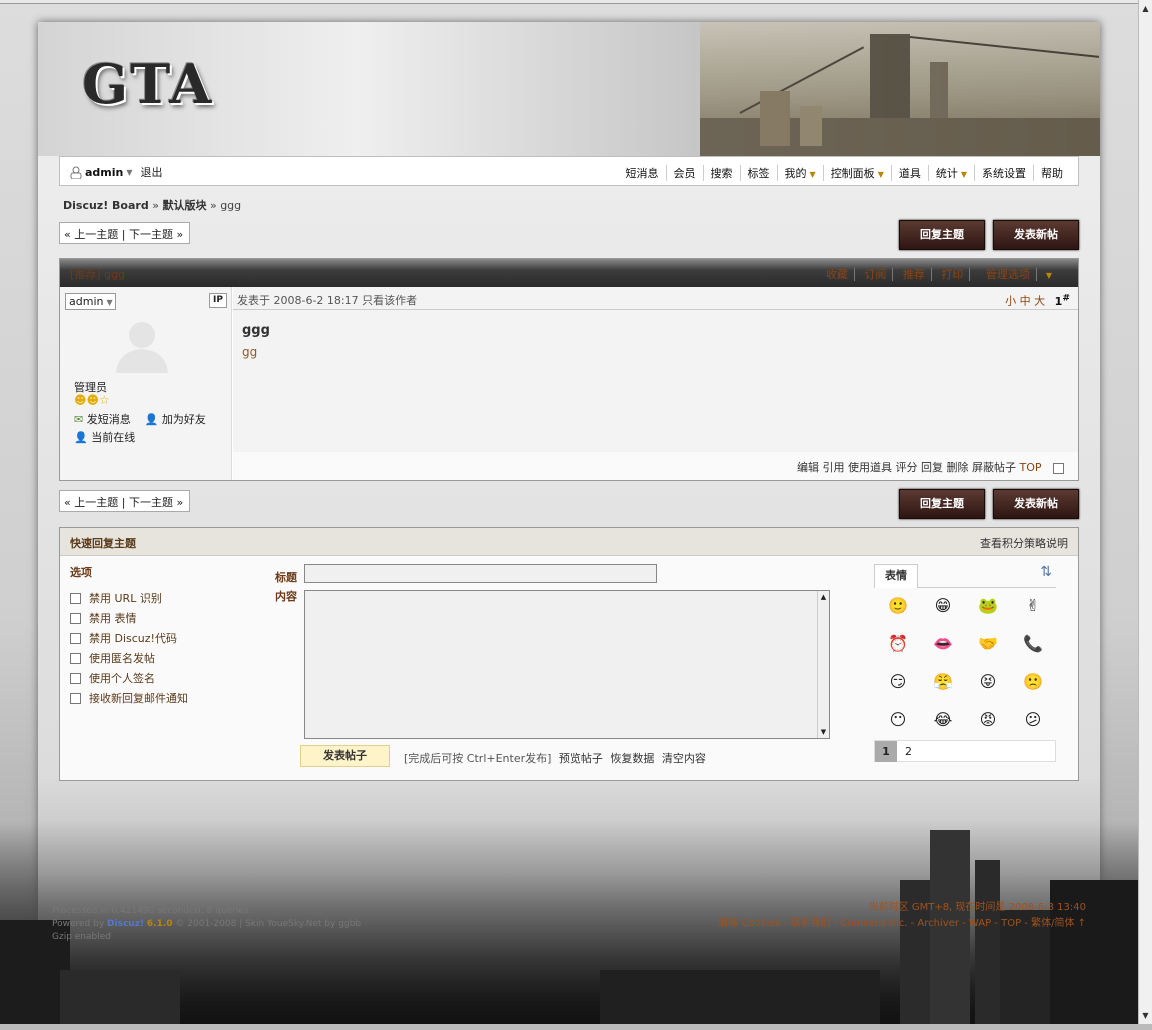  What do you see at coordinates (908, 751) in the screenshot?
I see `smilies-page-2: 2` at bounding box center [908, 751].